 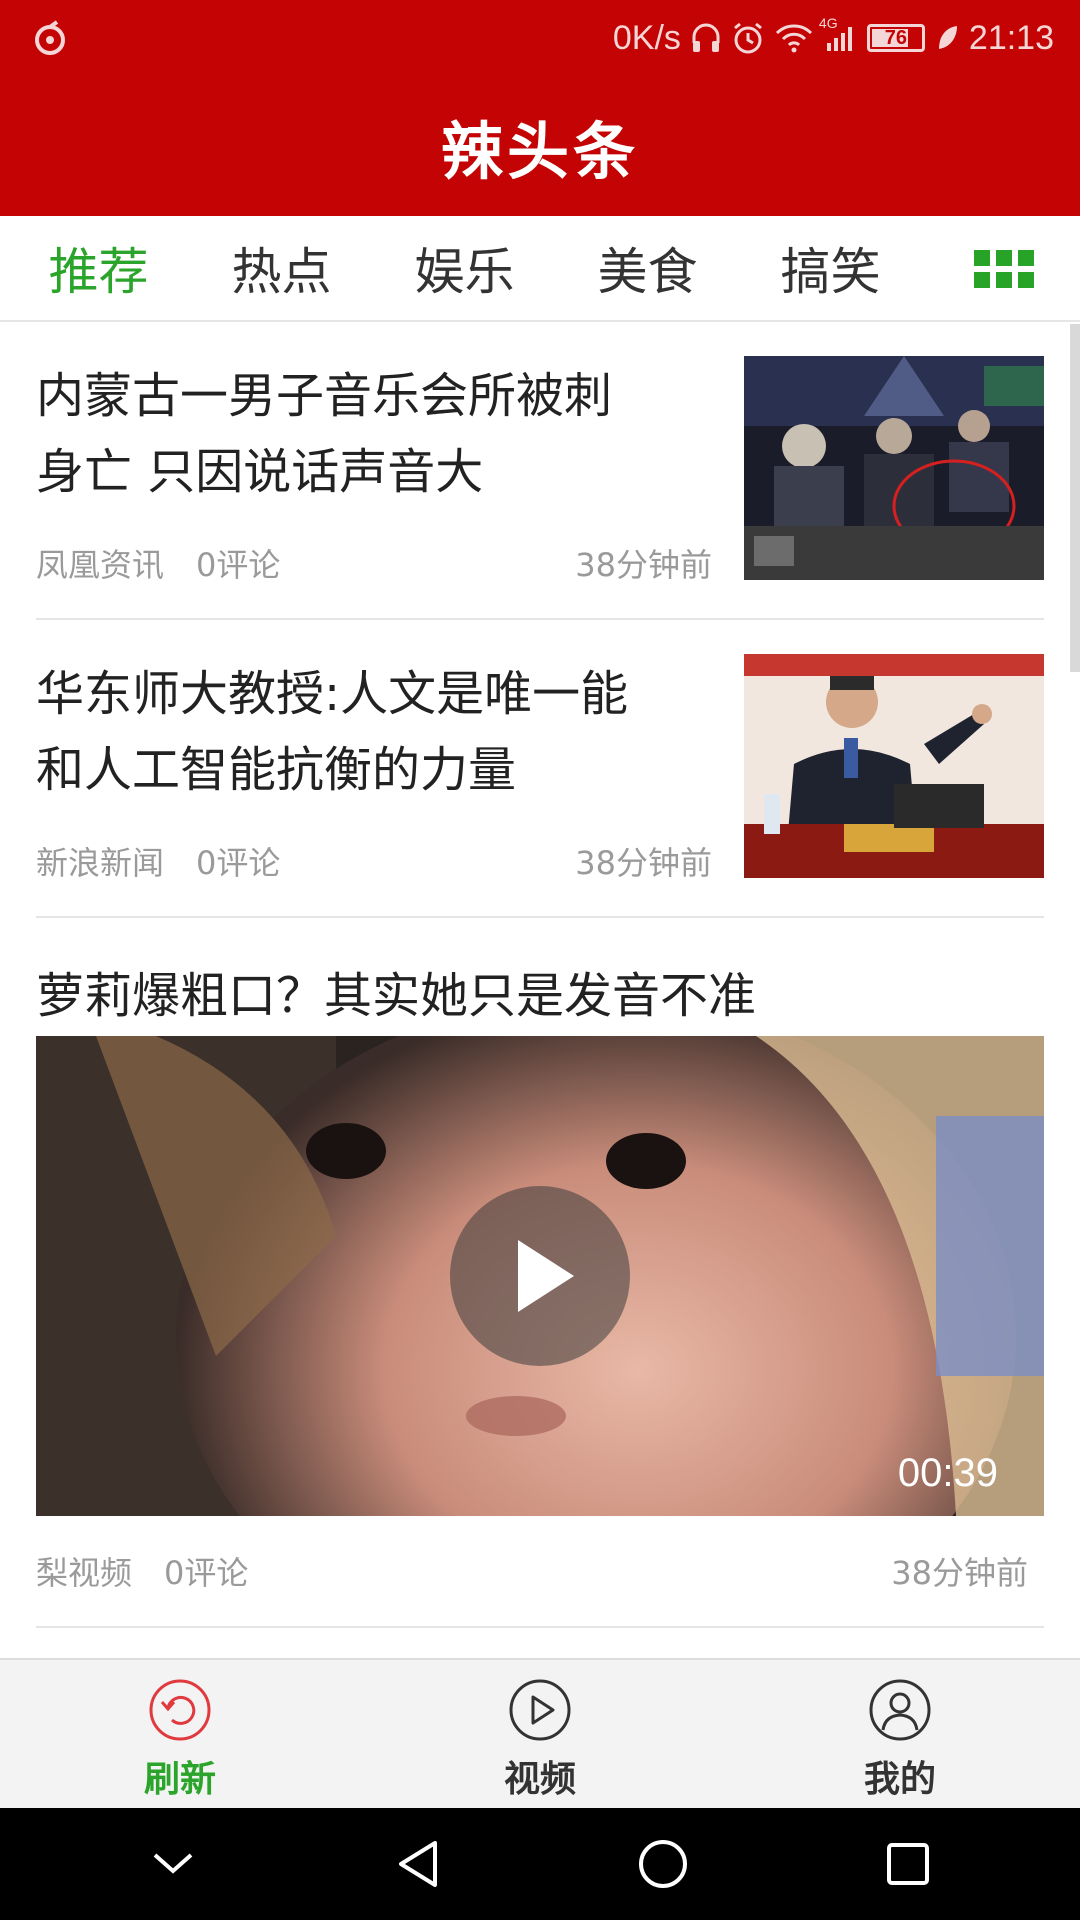 I want to click on battery-icon: 76, so click(x=895, y=38).